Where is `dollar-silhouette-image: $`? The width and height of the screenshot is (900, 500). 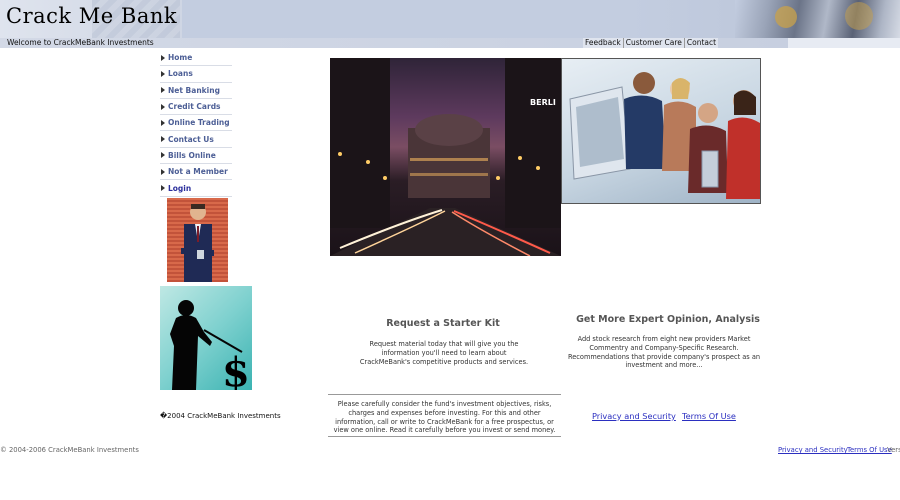 dollar-silhouette-image: $ is located at coordinates (206, 338).